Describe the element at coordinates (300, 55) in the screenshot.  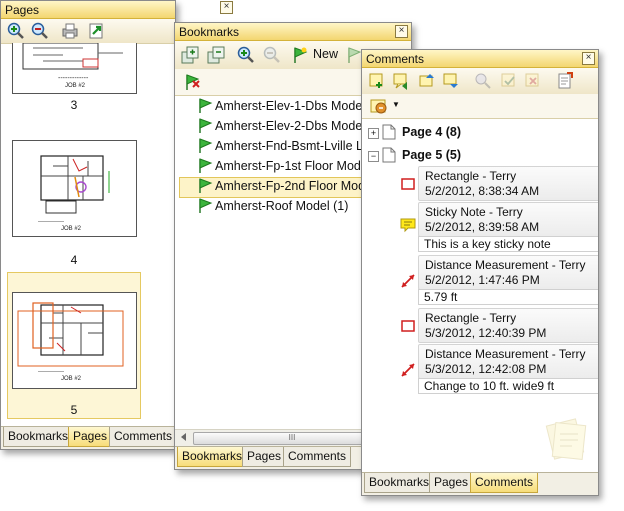
I see `new-bookmark-icon` at that location.